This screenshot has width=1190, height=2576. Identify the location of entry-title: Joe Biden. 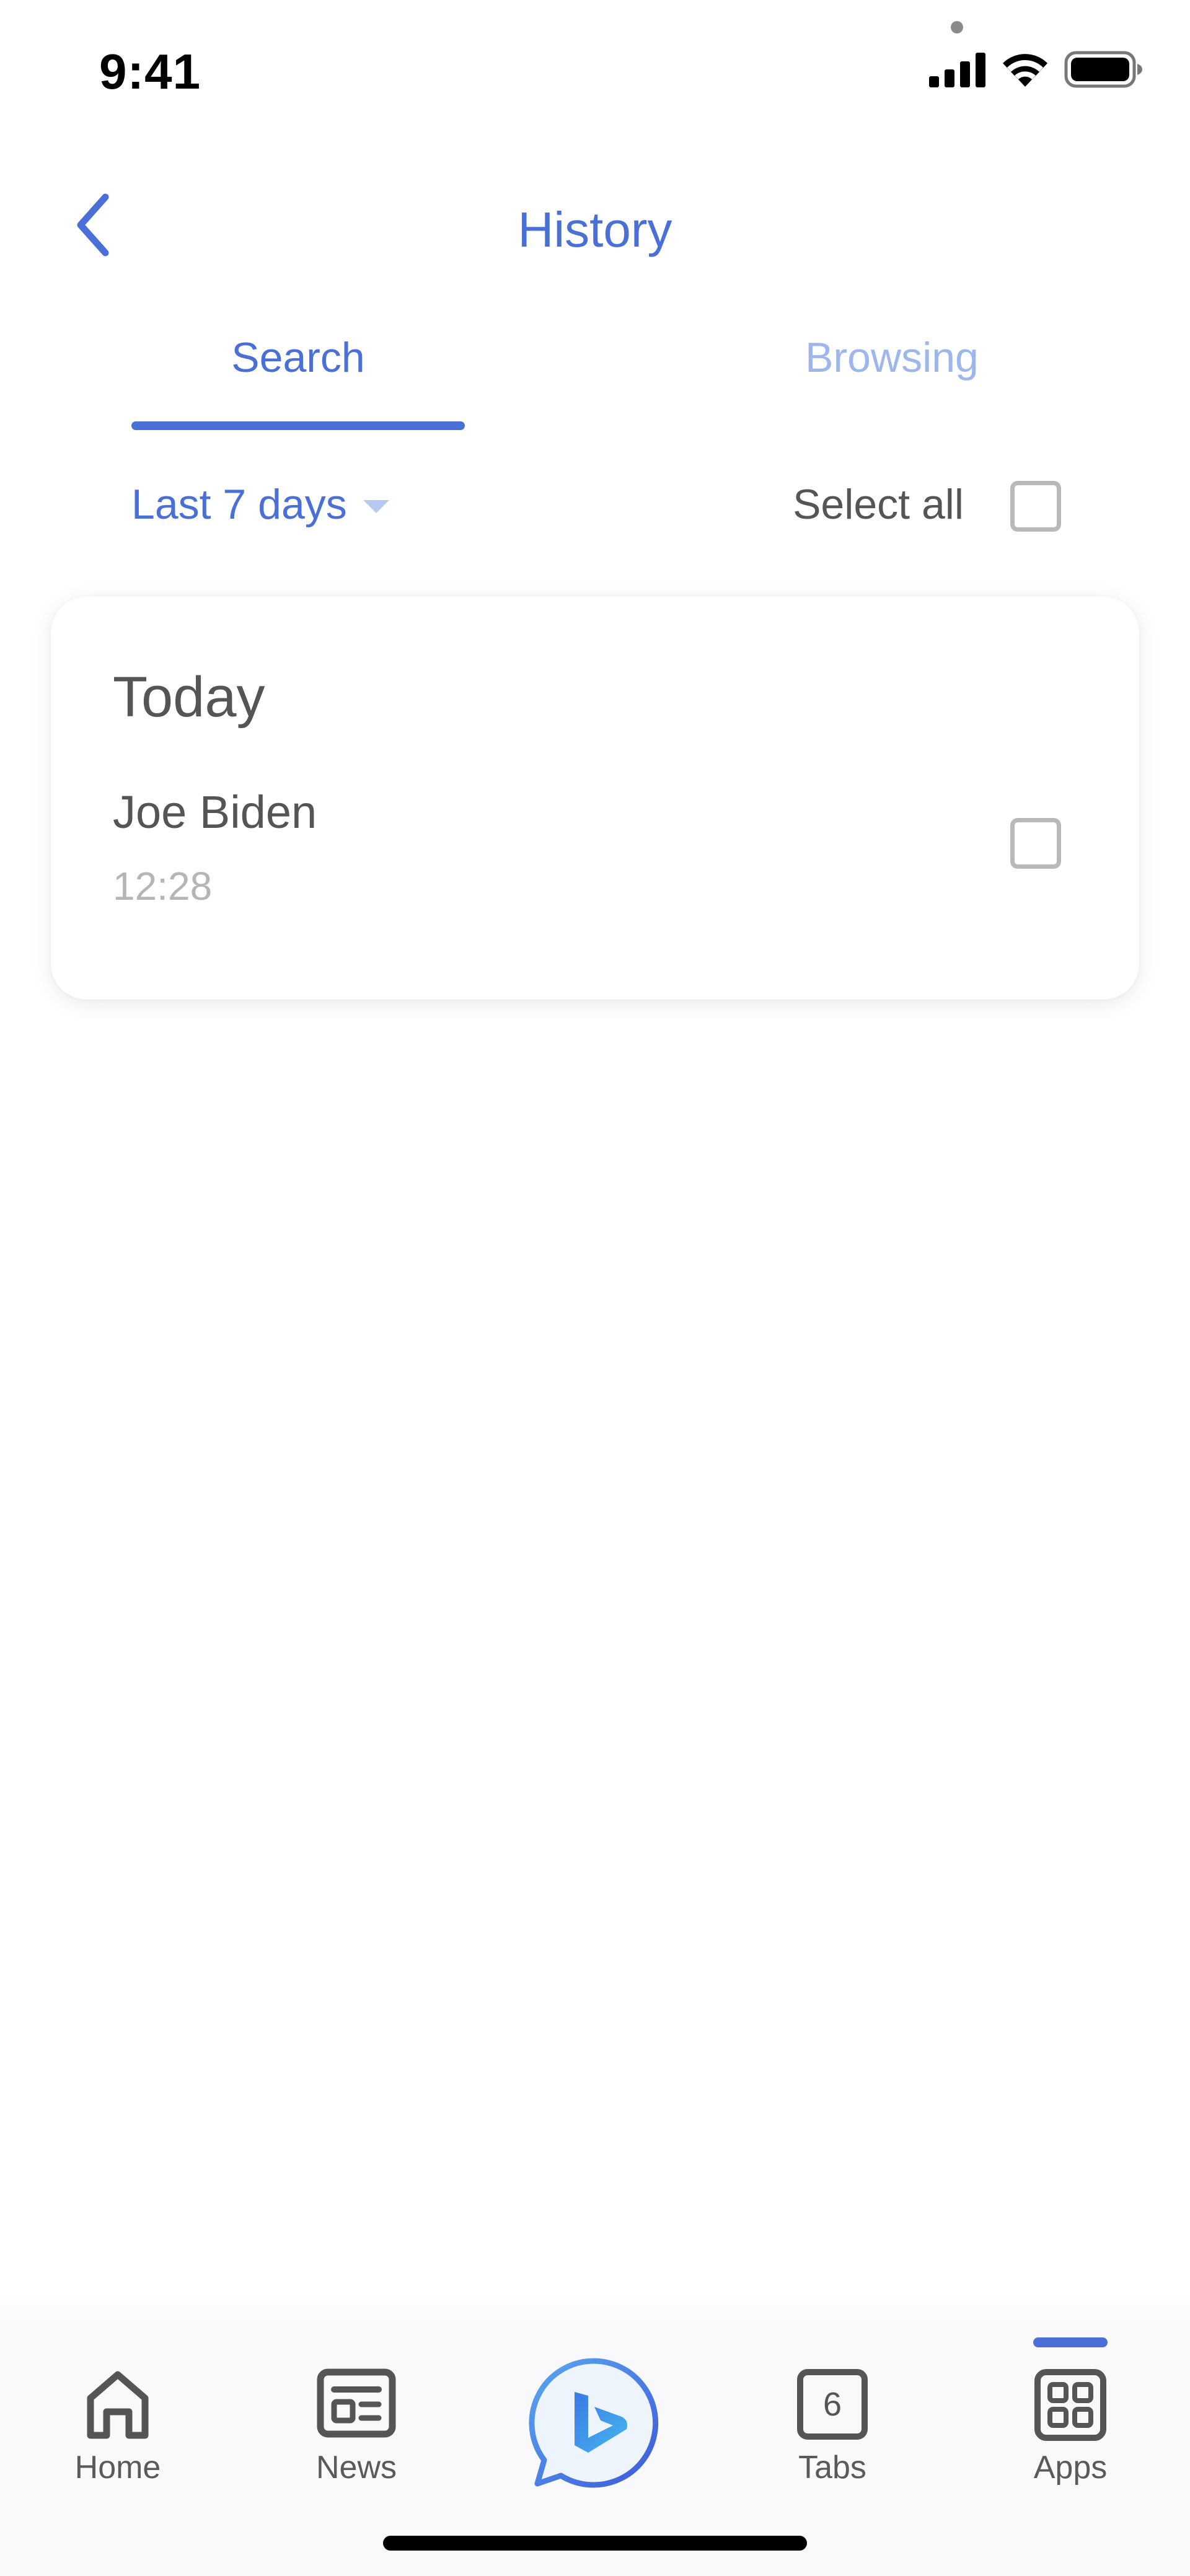
(215, 812).